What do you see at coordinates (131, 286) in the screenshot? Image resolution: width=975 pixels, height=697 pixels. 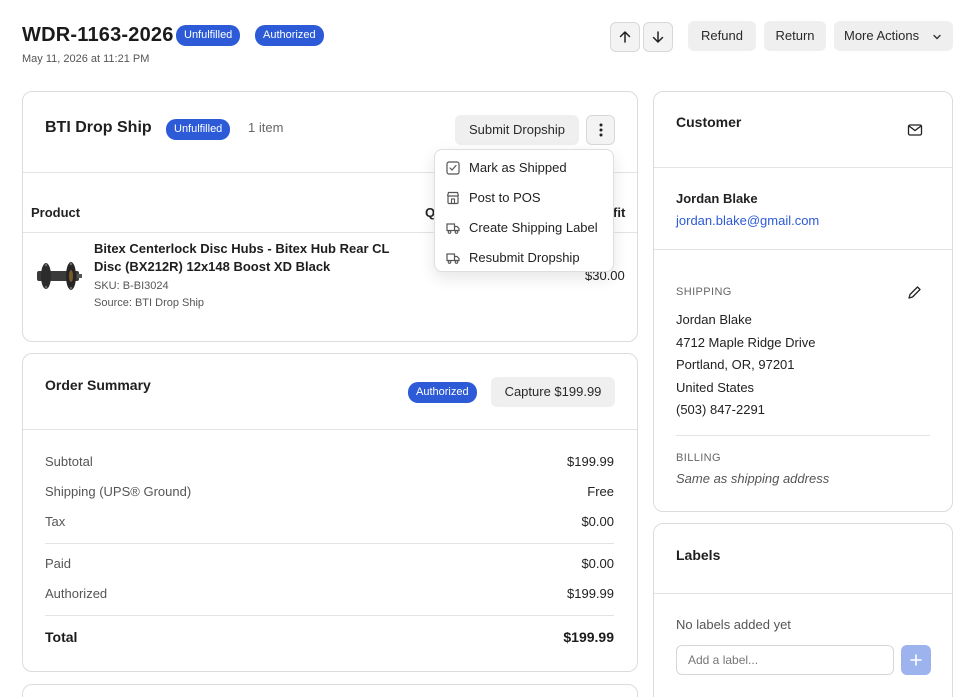 I see `product-sku: SKU: B-BI3024` at bounding box center [131, 286].